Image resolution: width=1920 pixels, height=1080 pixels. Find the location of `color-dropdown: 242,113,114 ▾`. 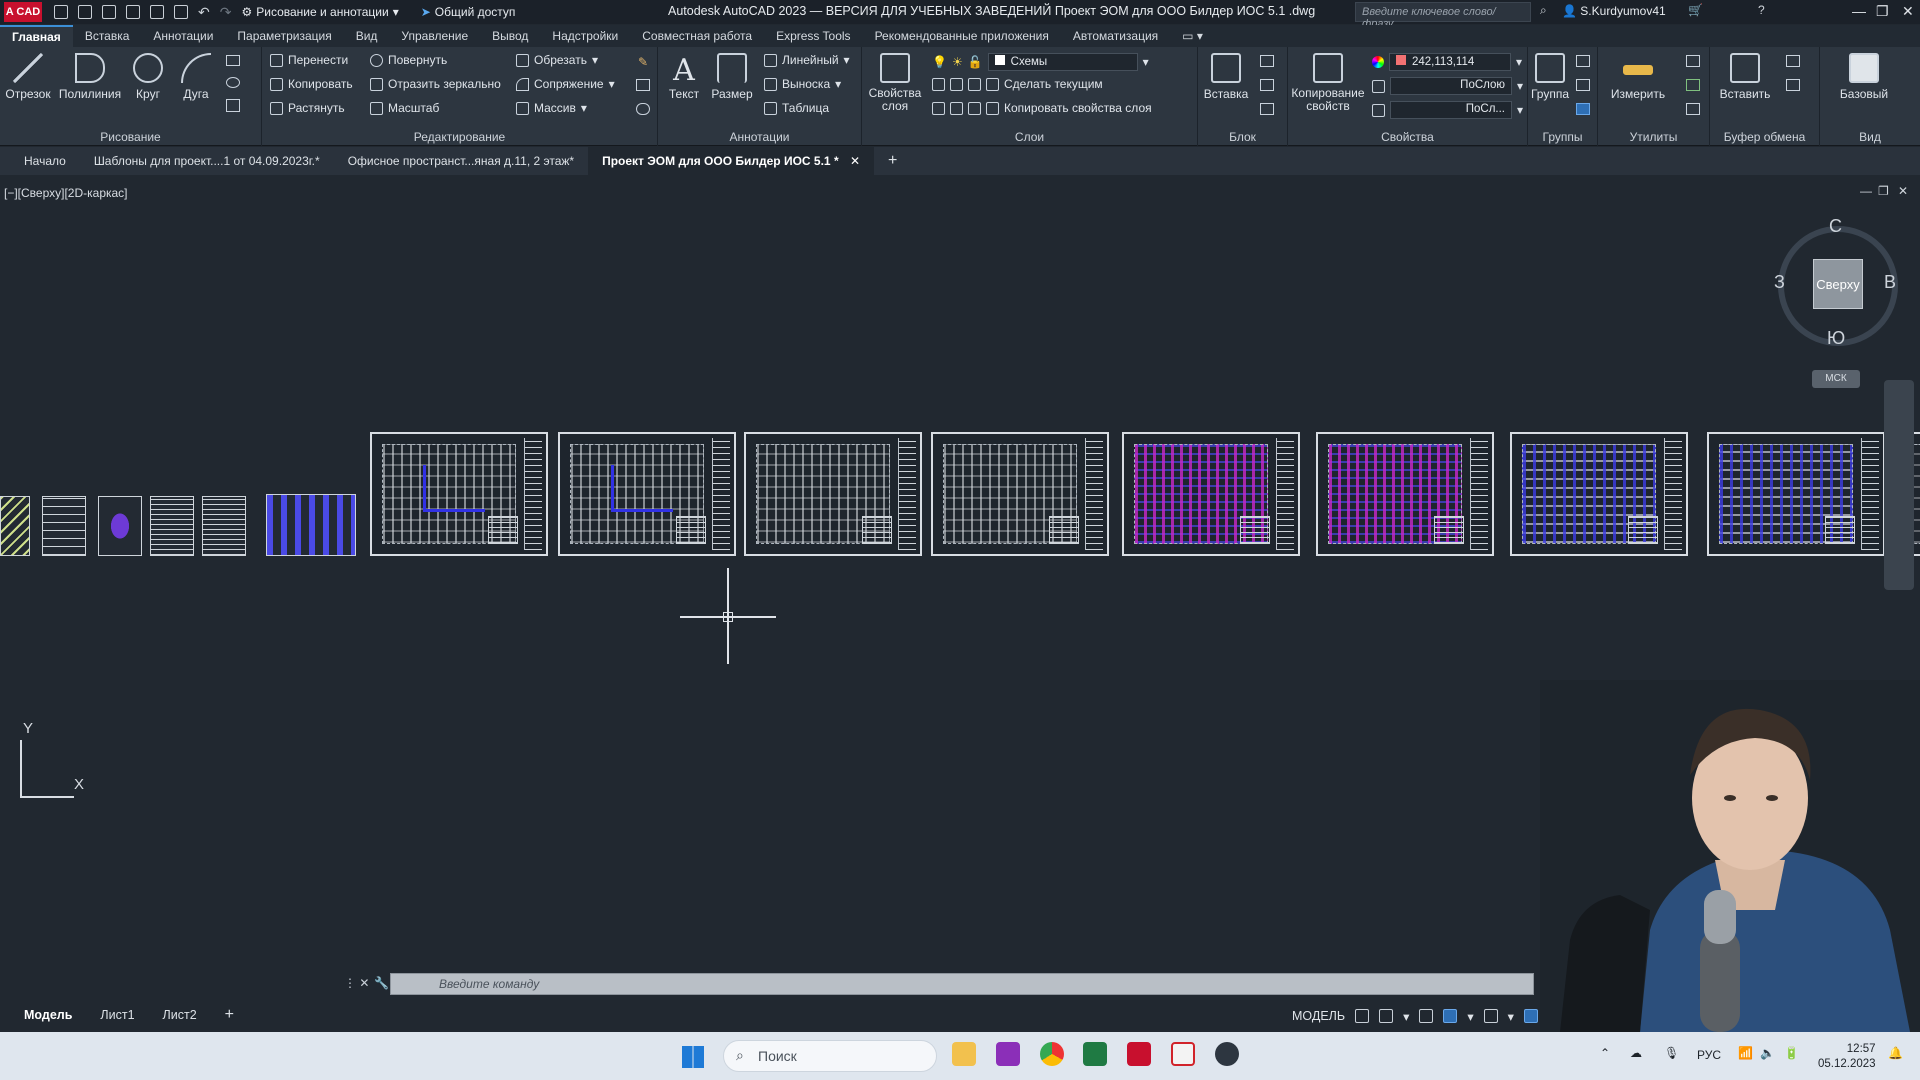

color-dropdown: 242,113,114 ▾ is located at coordinates (1447, 62).